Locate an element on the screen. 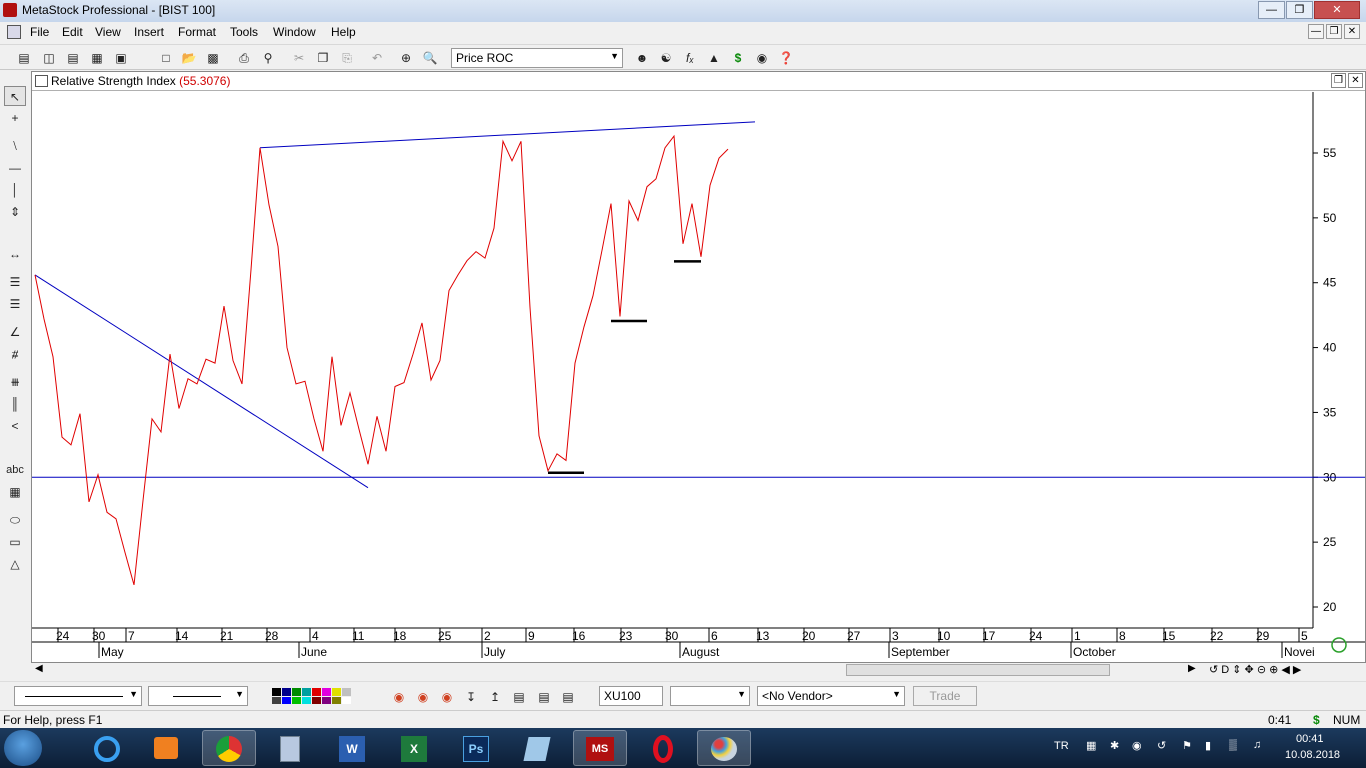 The height and width of the screenshot is (768, 1366). tile-horizontal-icon: ▤ is located at coordinates (73, 58).